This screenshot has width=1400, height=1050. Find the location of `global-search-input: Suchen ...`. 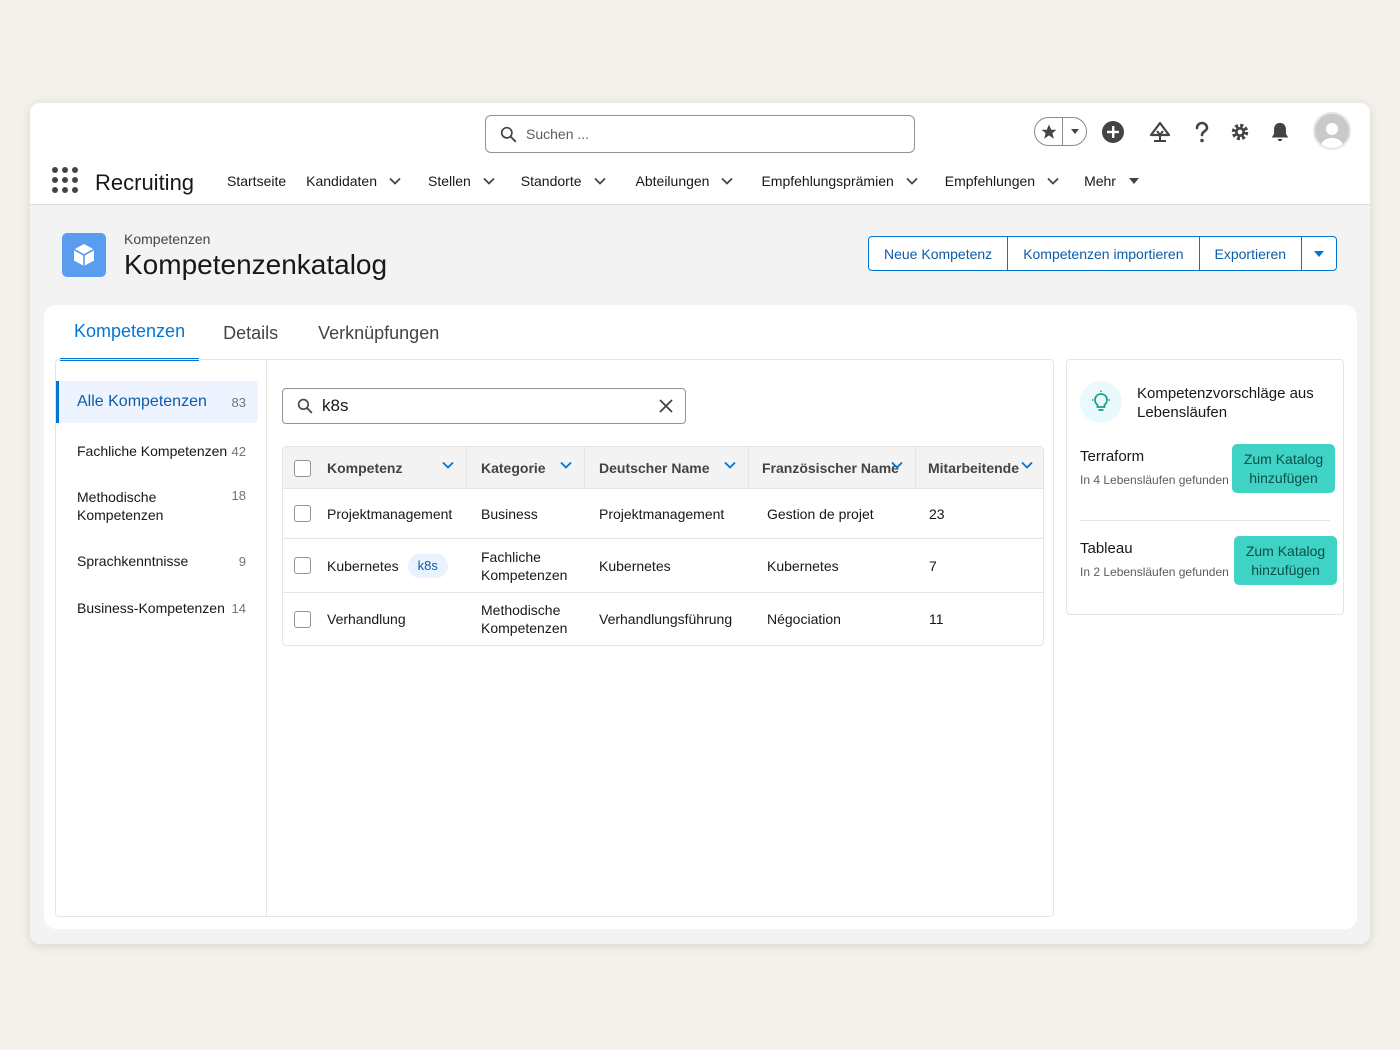

global-search-input: Suchen ... is located at coordinates (700, 134).